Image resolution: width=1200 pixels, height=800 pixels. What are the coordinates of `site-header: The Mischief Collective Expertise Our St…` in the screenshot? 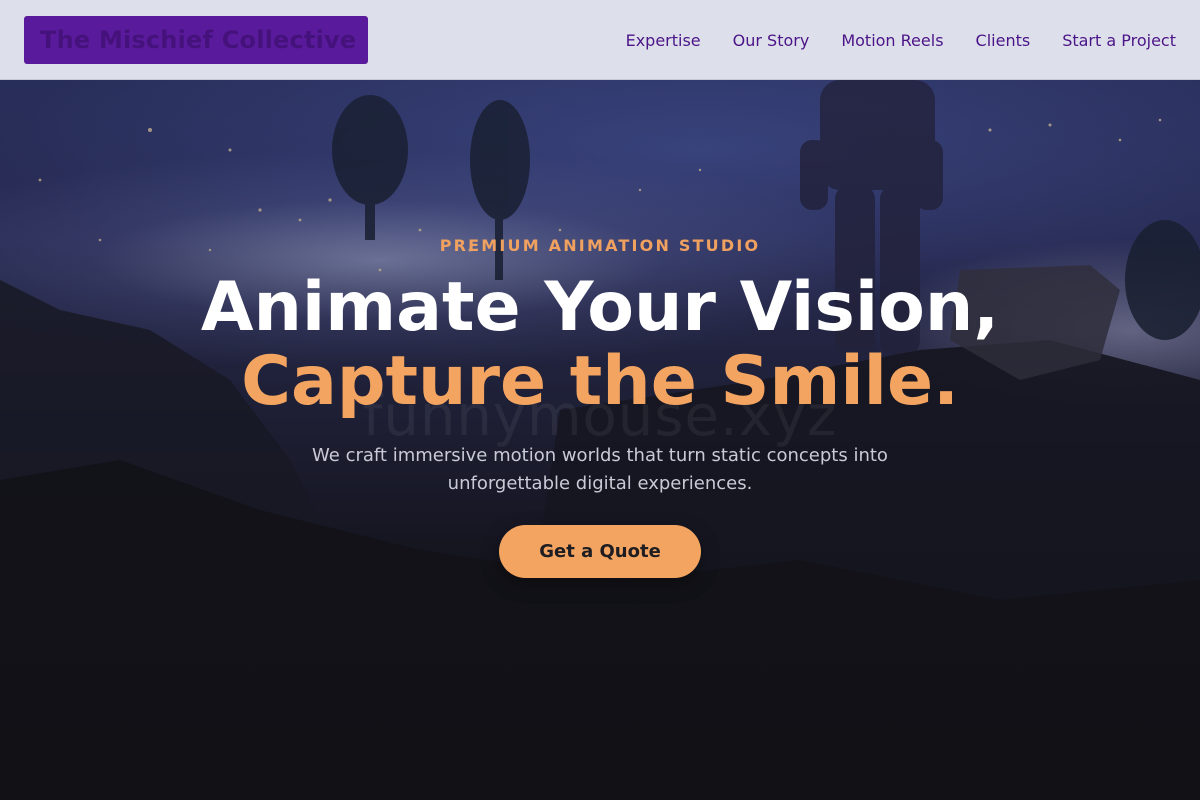 It's located at (600, 40).